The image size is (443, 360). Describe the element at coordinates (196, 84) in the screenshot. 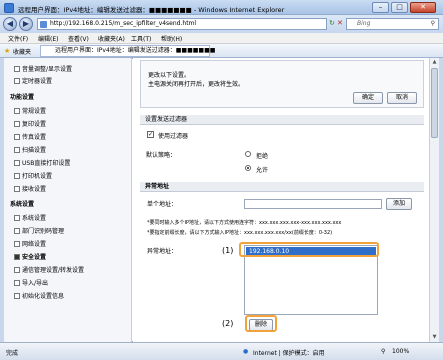

I see `notice-line2: 主电源关闭再打开后，更改将生效。` at that location.